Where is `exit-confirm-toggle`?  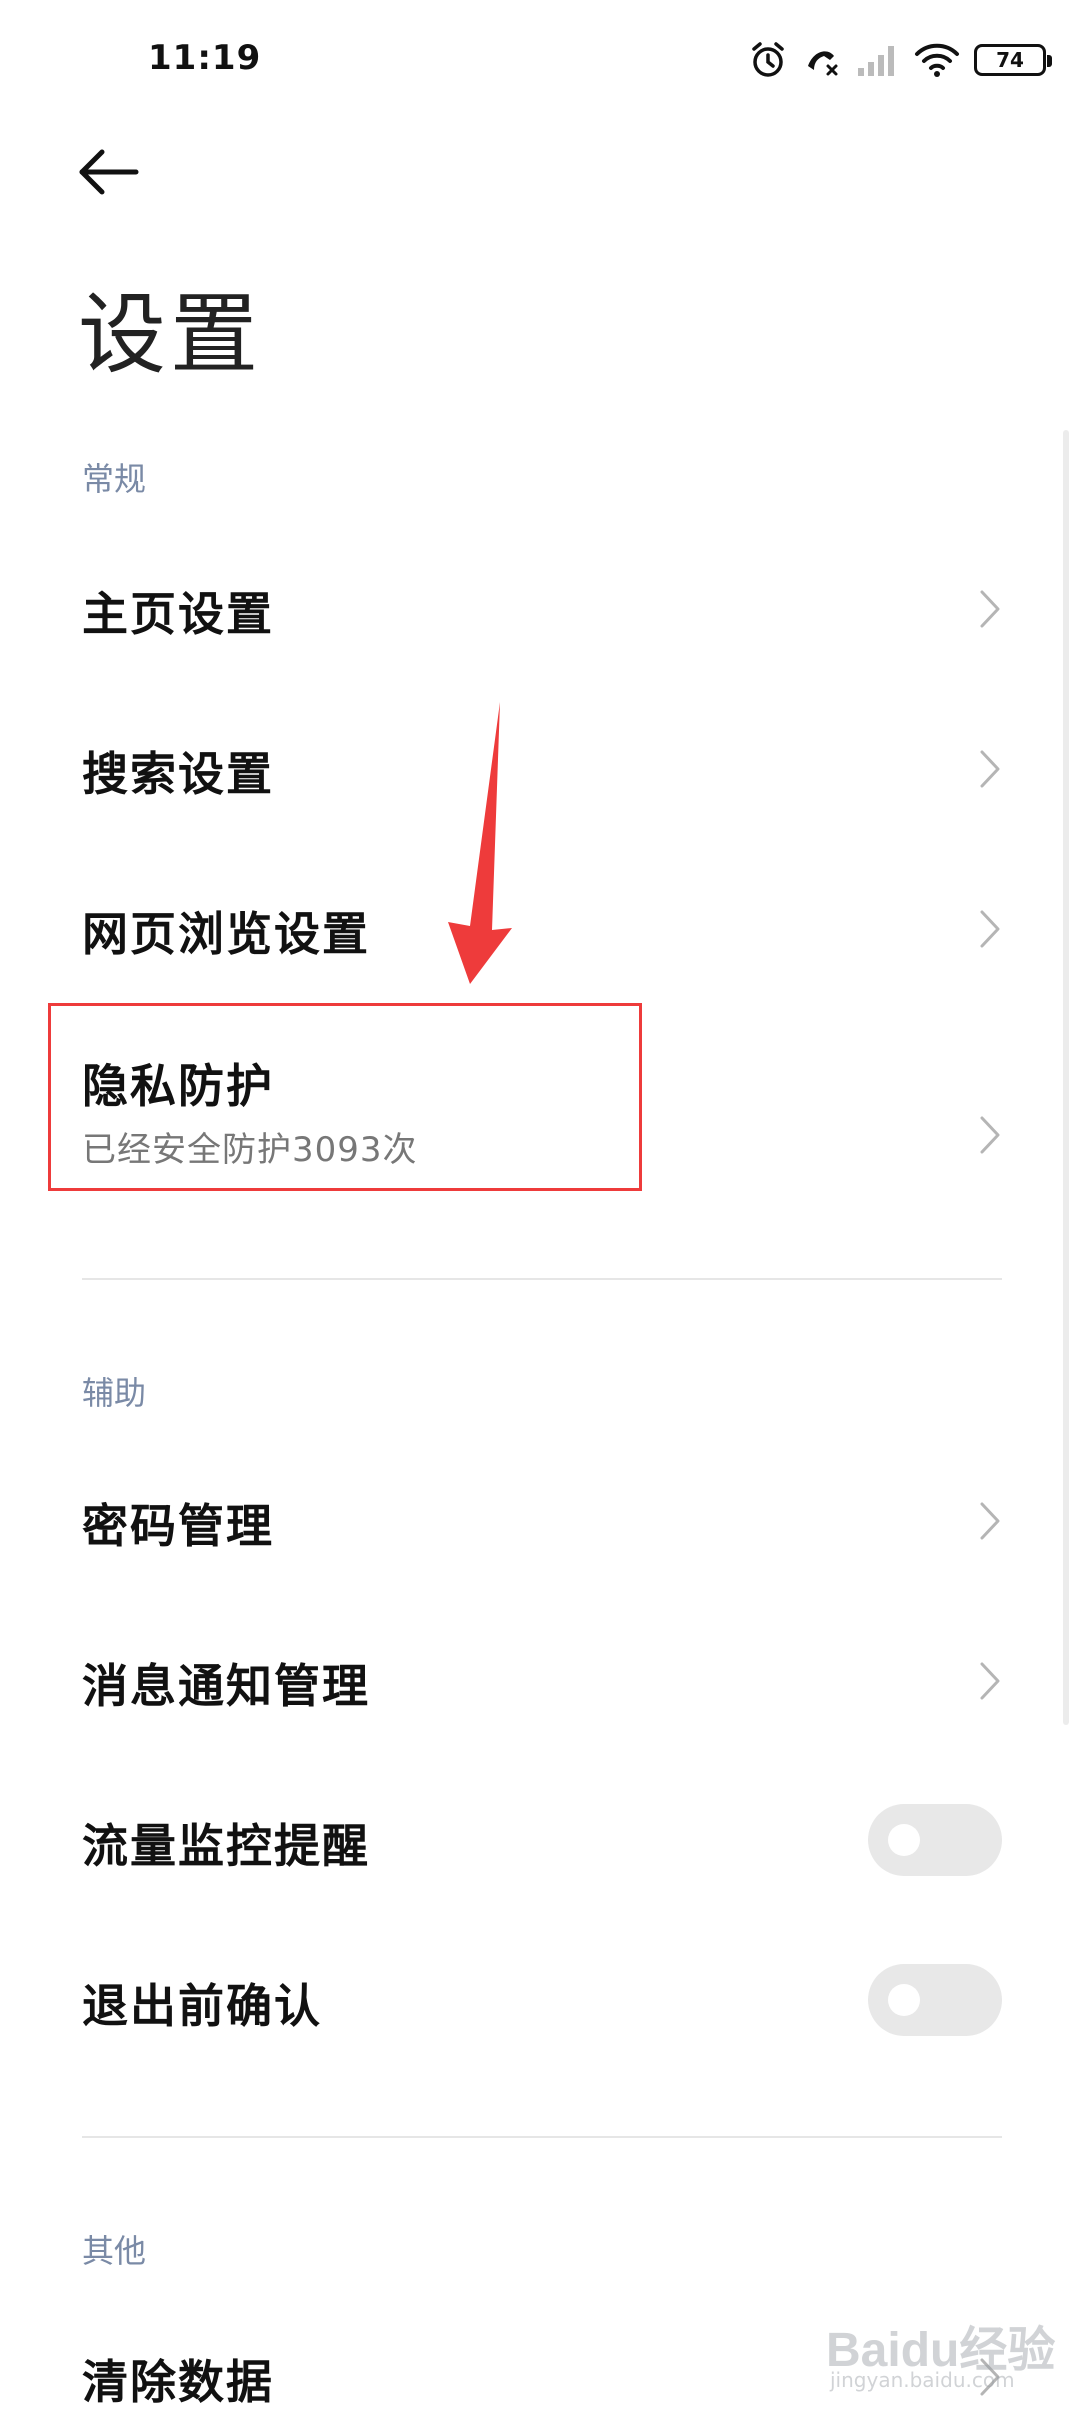
exit-confirm-toggle is located at coordinates (935, 2000).